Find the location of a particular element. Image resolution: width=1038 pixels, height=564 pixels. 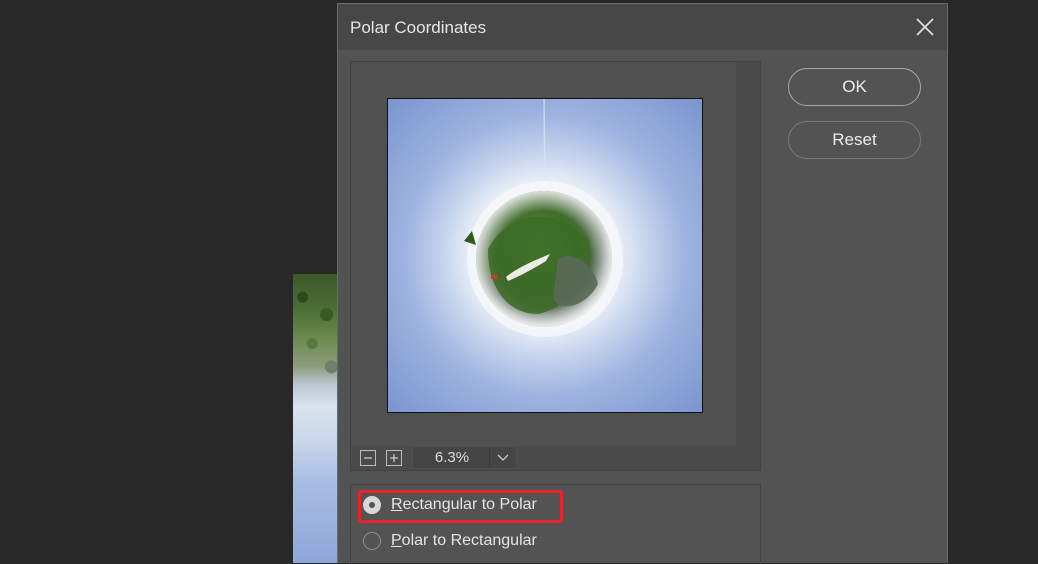

plus-icon is located at coordinates (394, 458).